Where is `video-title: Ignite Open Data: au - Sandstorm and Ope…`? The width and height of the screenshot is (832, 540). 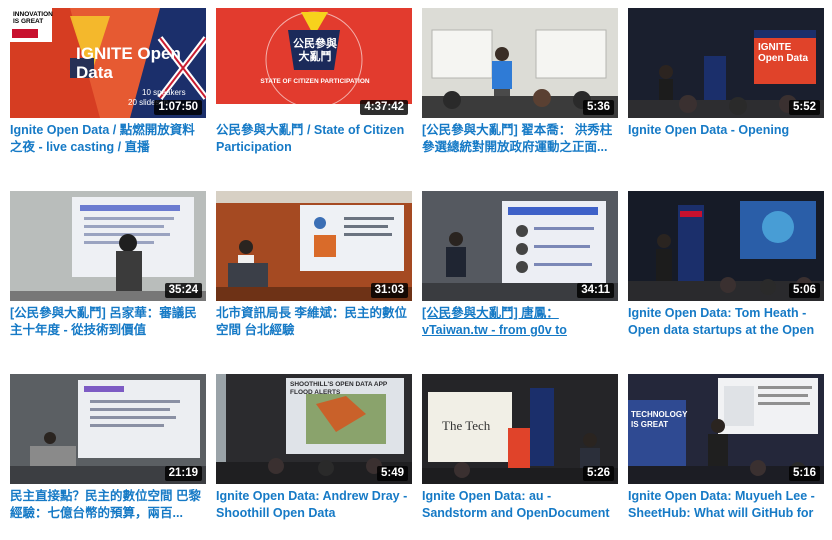
video-title: Ignite Open Data: au - Sandstorm and Ope… is located at coordinates (516, 504).